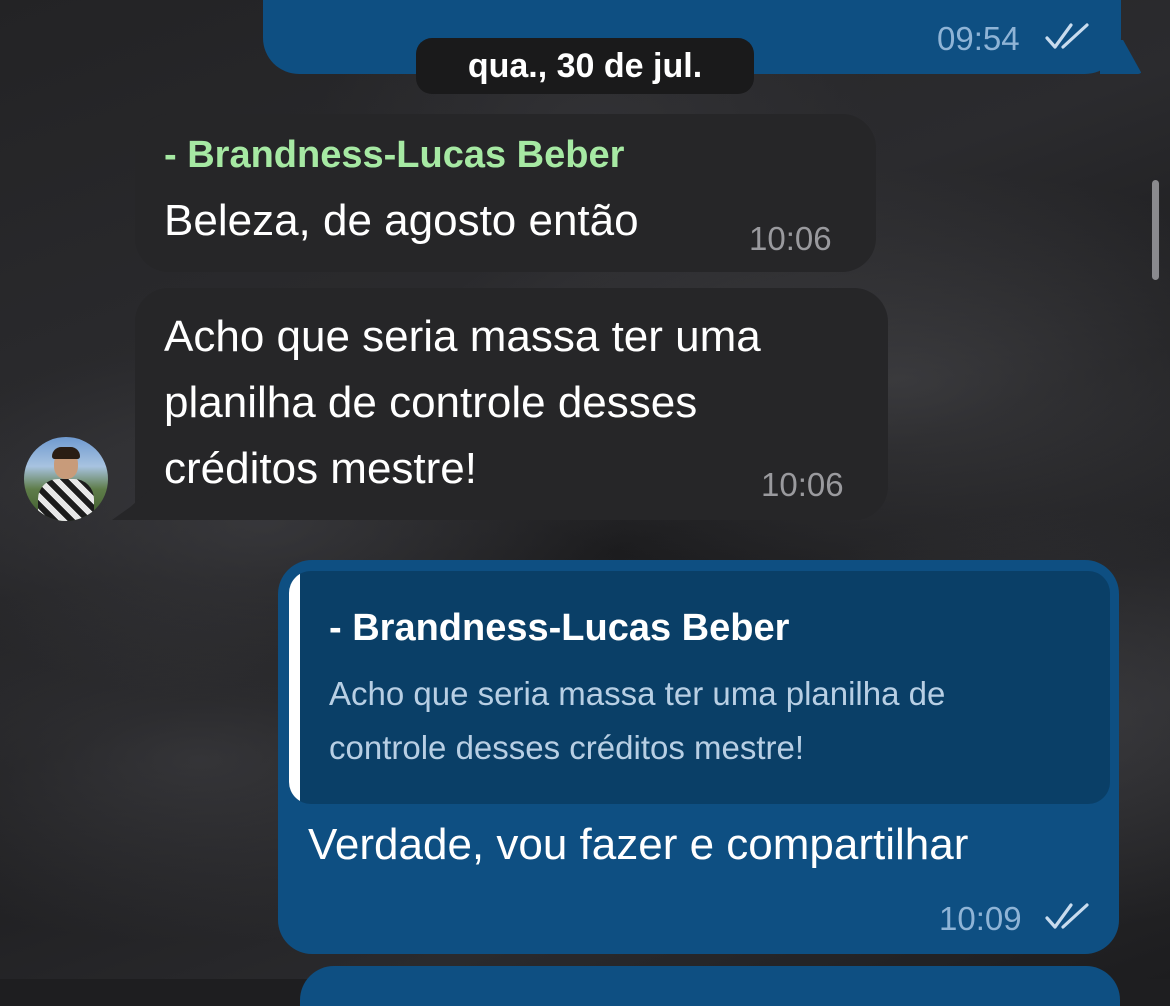  What do you see at coordinates (980, 918) in the screenshot?
I see `message-time: 10:09` at bounding box center [980, 918].